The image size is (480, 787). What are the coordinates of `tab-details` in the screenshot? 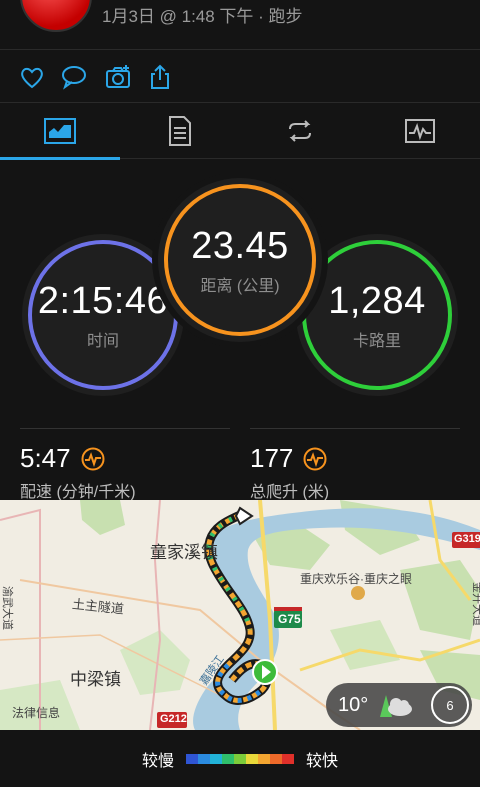 It's located at (180, 131).